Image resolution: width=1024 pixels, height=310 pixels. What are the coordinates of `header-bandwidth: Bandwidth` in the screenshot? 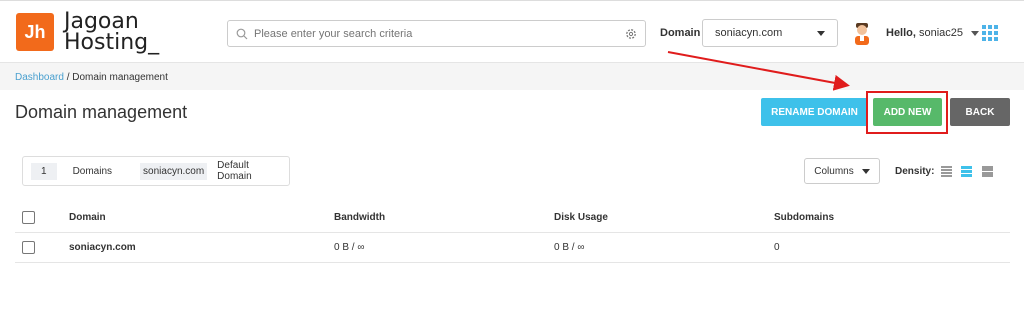 It's located at (444, 217).